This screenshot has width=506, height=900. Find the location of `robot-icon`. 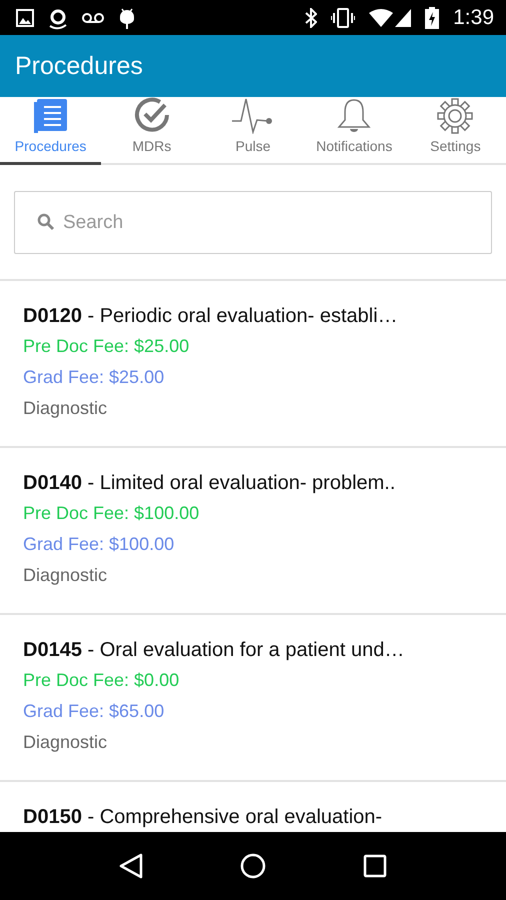

robot-icon is located at coordinates (127, 17).